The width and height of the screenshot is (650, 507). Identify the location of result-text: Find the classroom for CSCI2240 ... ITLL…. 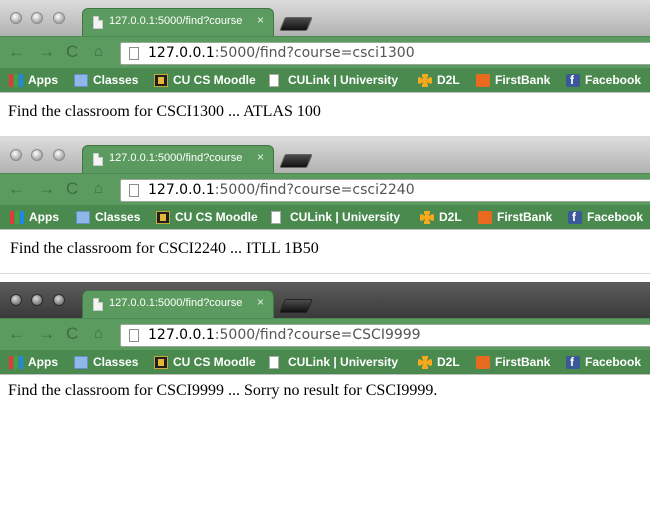
(164, 248).